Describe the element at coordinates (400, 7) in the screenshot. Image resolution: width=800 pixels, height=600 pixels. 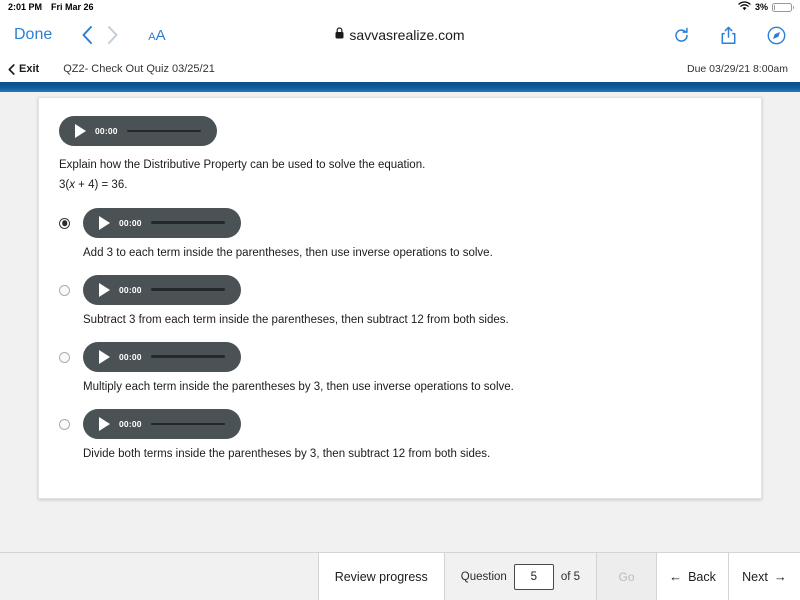
I see `ios-status-bar: 2:01 PM Fri Mar 26 3%` at that location.